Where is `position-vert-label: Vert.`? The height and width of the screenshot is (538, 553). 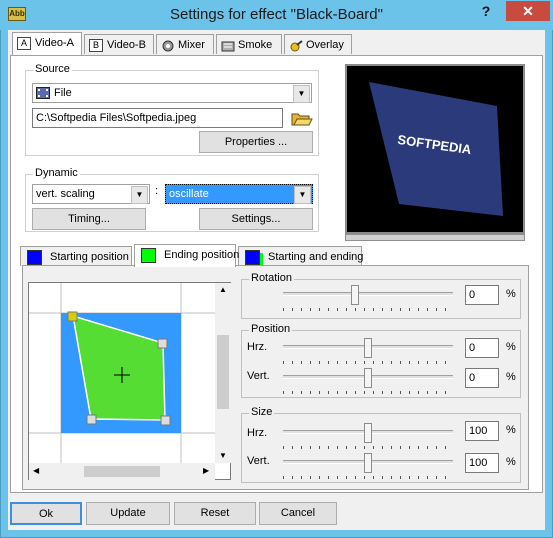
position-vert-label: Vert. is located at coordinates (258, 376).